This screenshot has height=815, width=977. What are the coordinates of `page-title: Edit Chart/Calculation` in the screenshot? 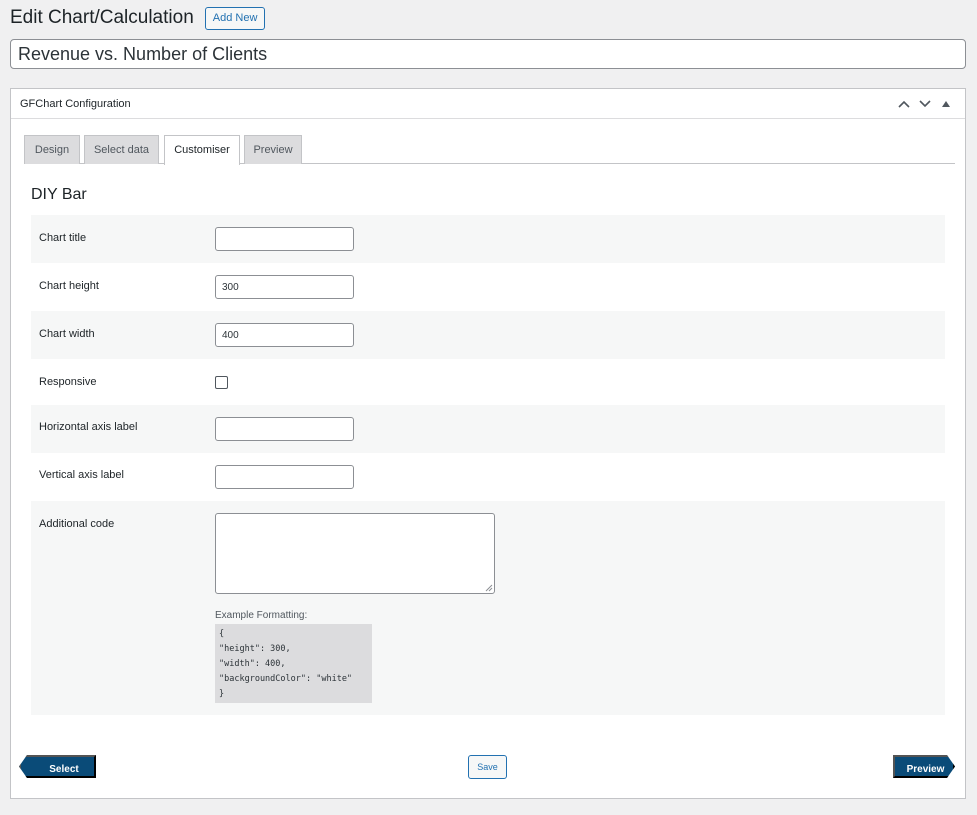 It's located at (102, 17).